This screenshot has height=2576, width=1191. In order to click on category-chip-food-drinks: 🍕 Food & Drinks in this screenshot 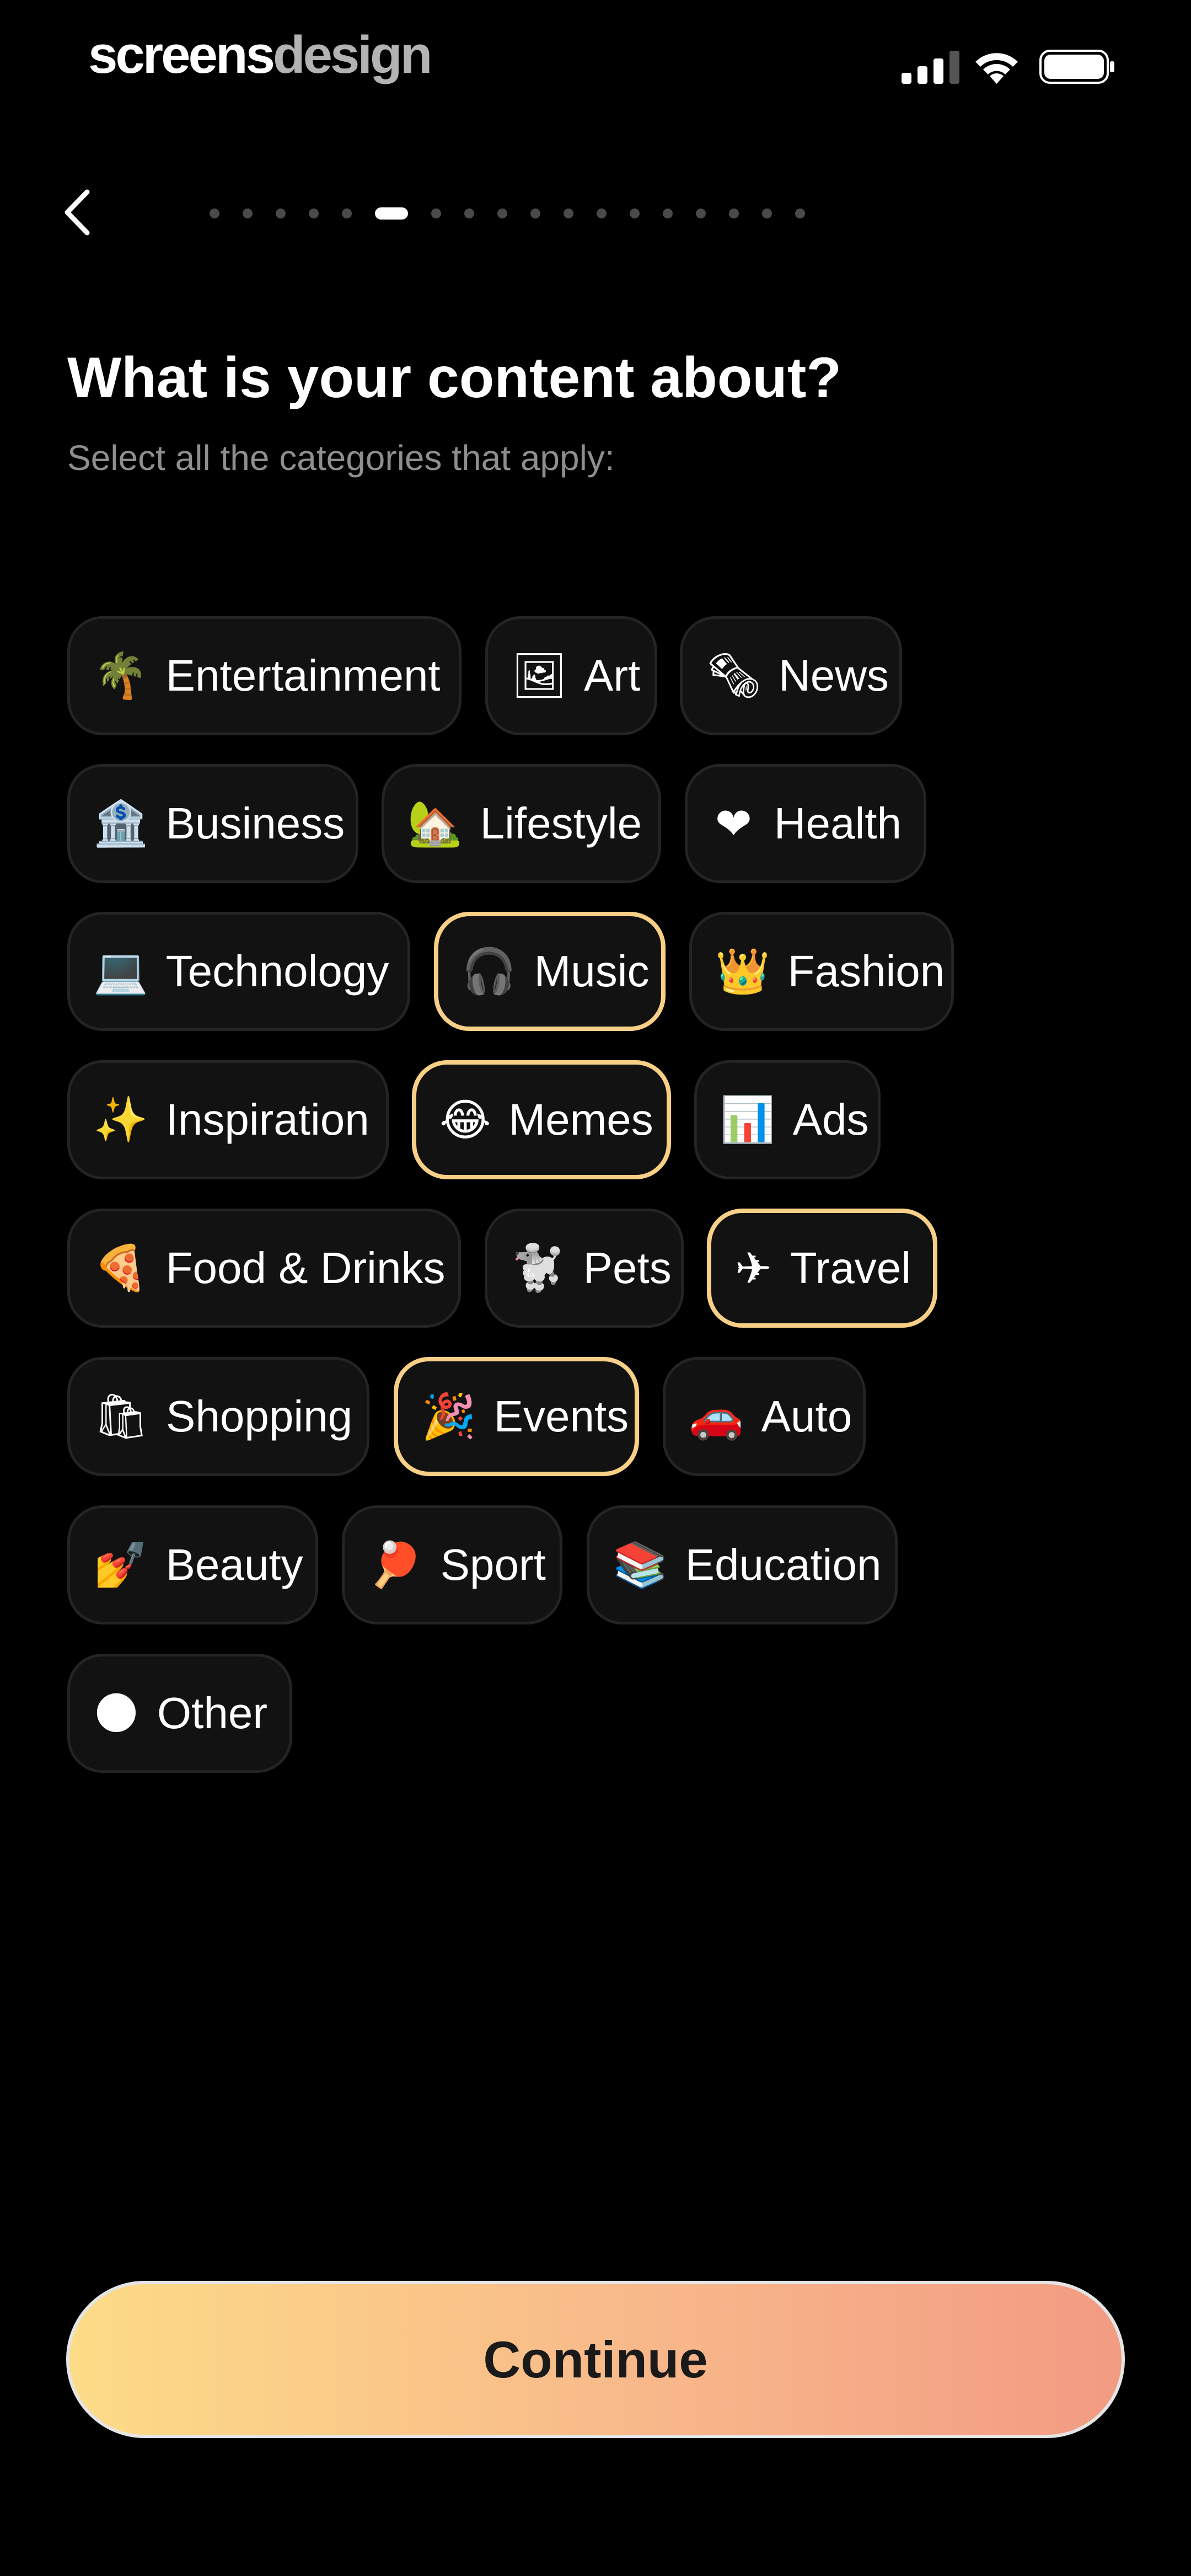, I will do `click(264, 1268)`.